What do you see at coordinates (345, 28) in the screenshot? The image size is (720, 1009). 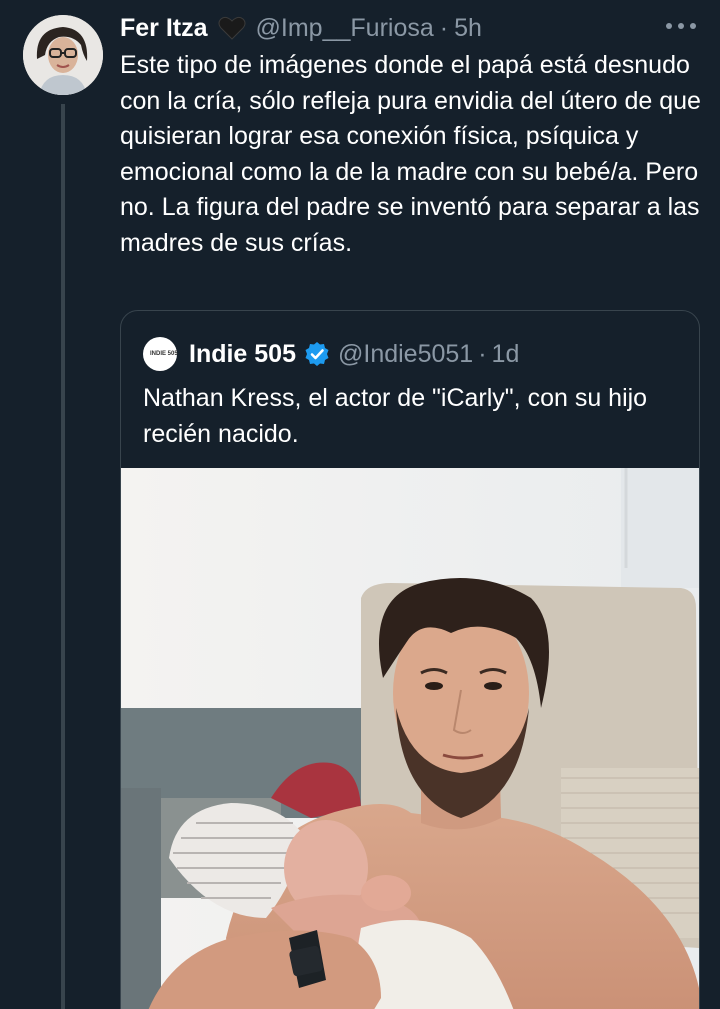 I see `author-handle: @Imp__Furiosa` at bounding box center [345, 28].